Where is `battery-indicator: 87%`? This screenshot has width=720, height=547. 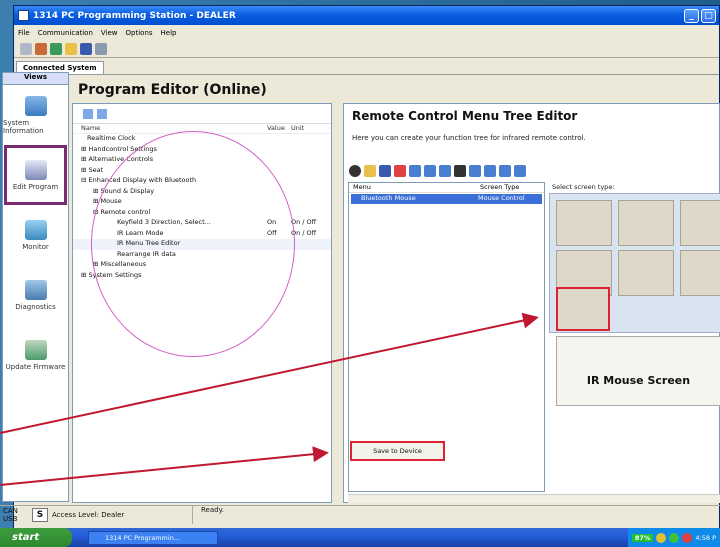 battery-indicator: 87% is located at coordinates (642, 537).